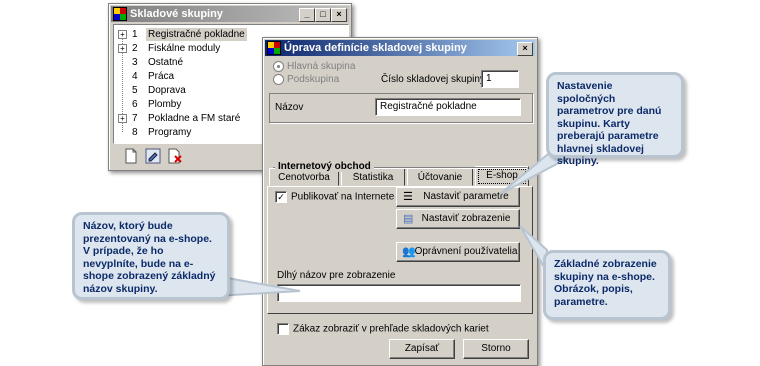 The width and height of the screenshot is (760, 366). I want to click on close-button: ×, so click(339, 15).